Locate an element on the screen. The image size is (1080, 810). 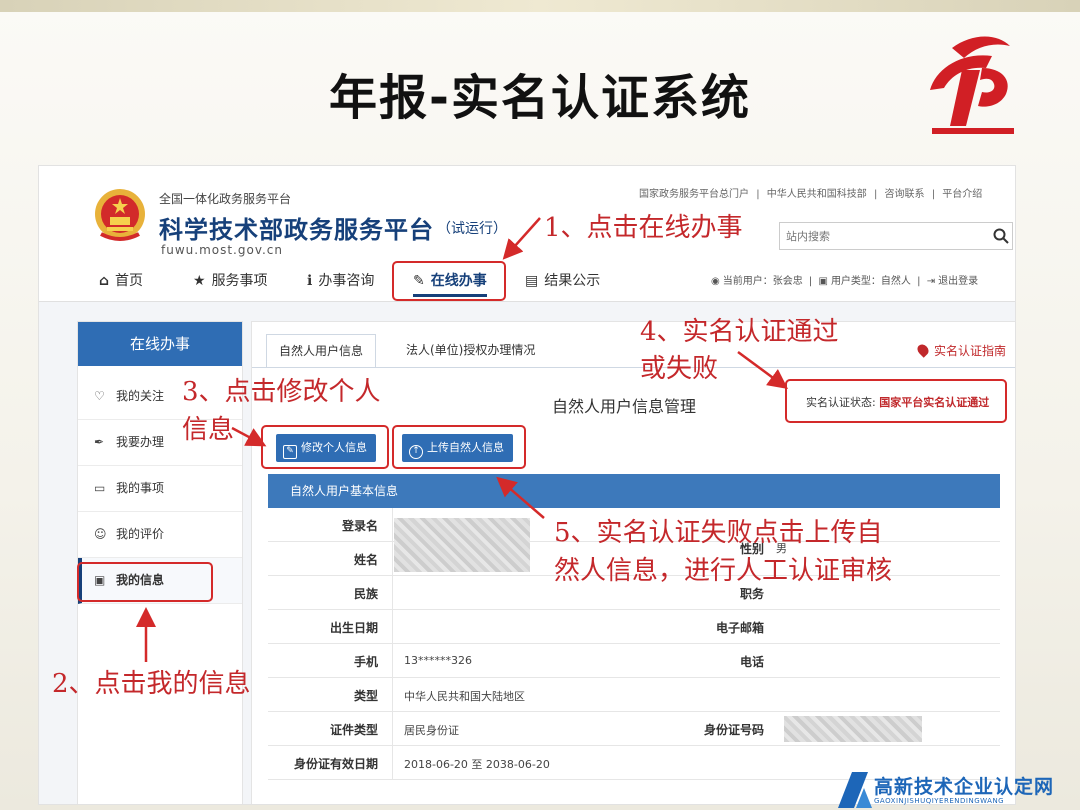
verification-guide-label: 实名认证指南 is located at coordinates (970, 351).